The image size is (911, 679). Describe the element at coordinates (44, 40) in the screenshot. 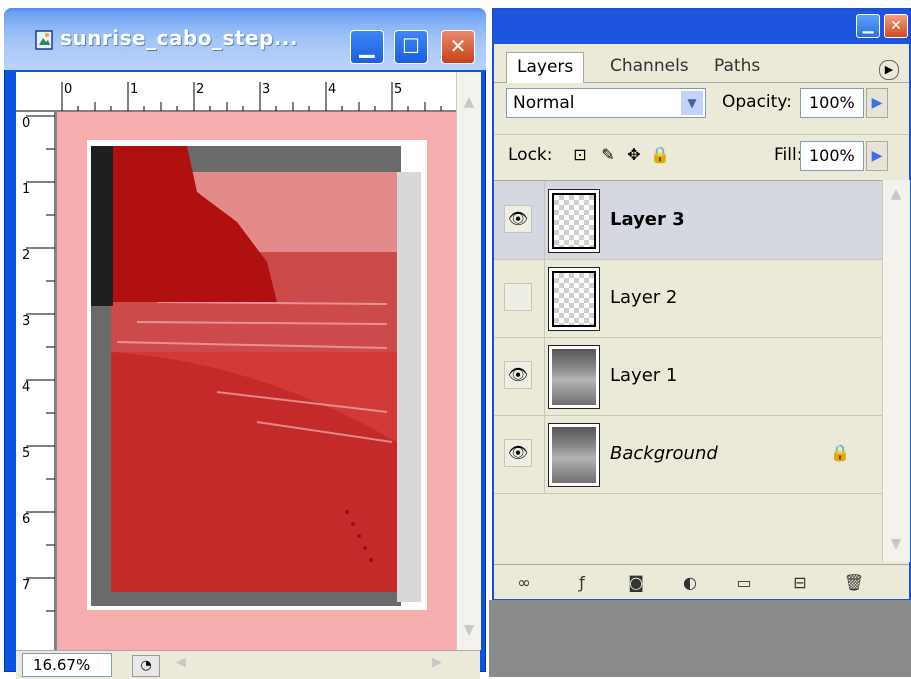

I see `photoshop-doc-icon` at that location.